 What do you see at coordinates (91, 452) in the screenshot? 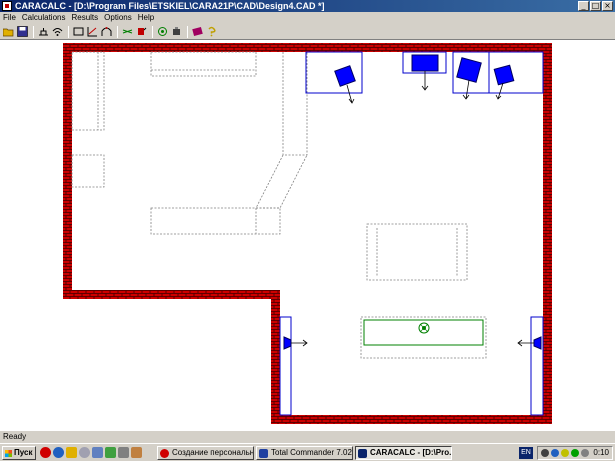
I see `quick-launch` at bounding box center [91, 452].